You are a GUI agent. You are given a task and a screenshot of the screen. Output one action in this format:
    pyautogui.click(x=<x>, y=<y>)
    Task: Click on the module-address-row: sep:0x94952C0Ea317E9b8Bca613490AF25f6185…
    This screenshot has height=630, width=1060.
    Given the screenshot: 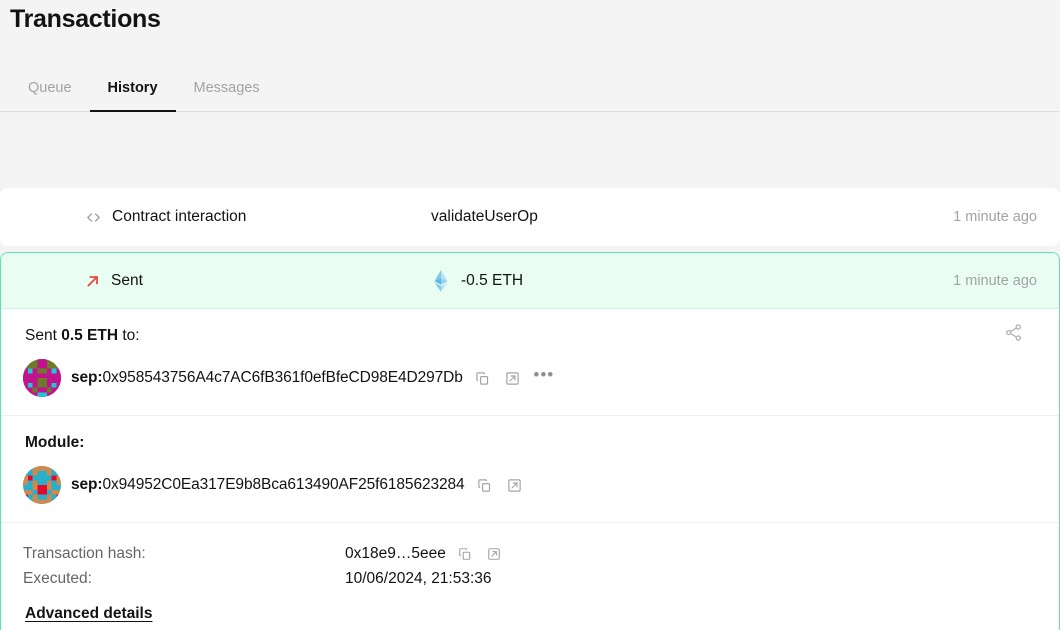 What is the action you would take?
    pyautogui.click(x=530, y=485)
    